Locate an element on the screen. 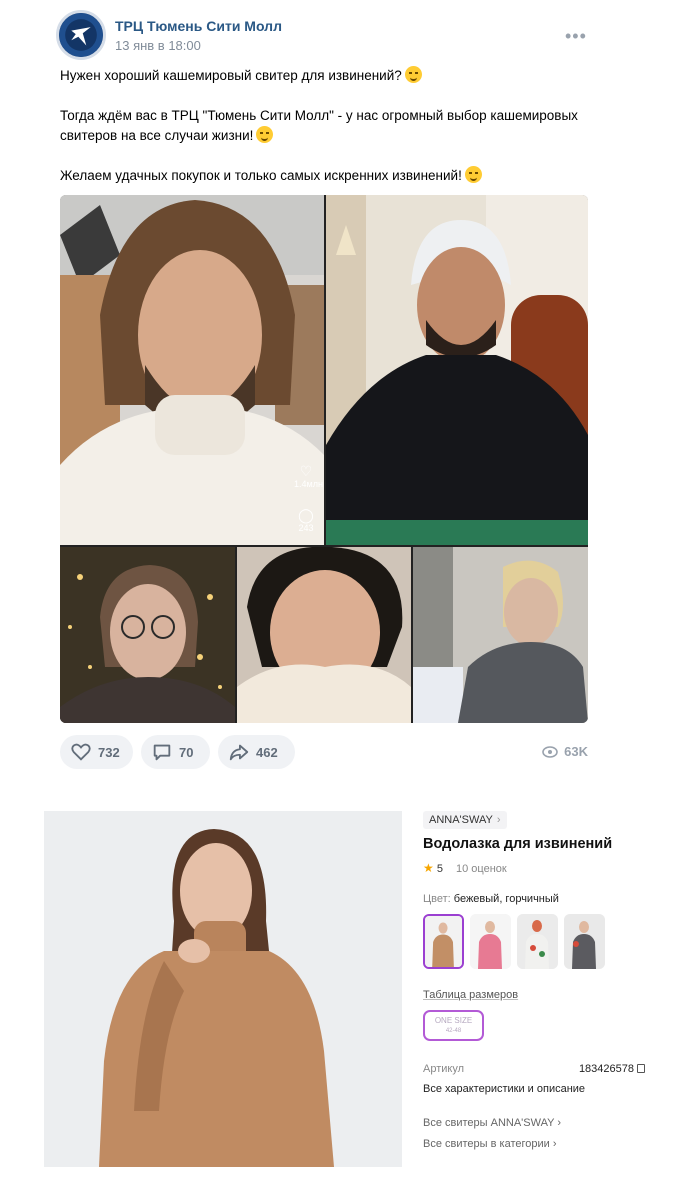 The image size is (680, 1194). views-counter: 63K is located at coordinates (565, 751).